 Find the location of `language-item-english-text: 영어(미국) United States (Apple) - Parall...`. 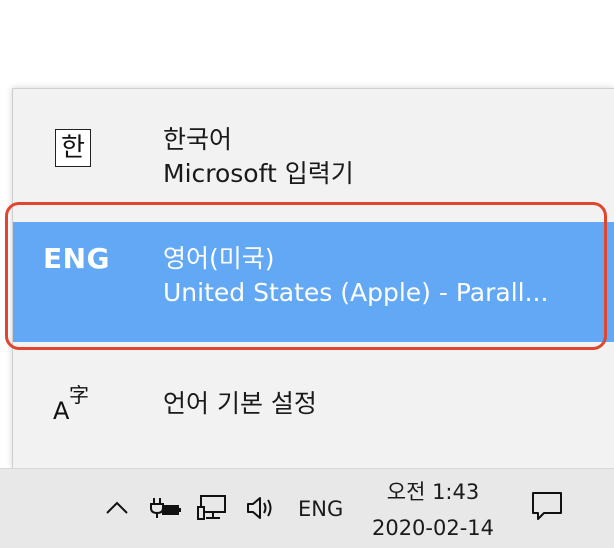

language-item-english-text: 영어(미국) United States (Apple) - Parall... is located at coordinates (355, 276).